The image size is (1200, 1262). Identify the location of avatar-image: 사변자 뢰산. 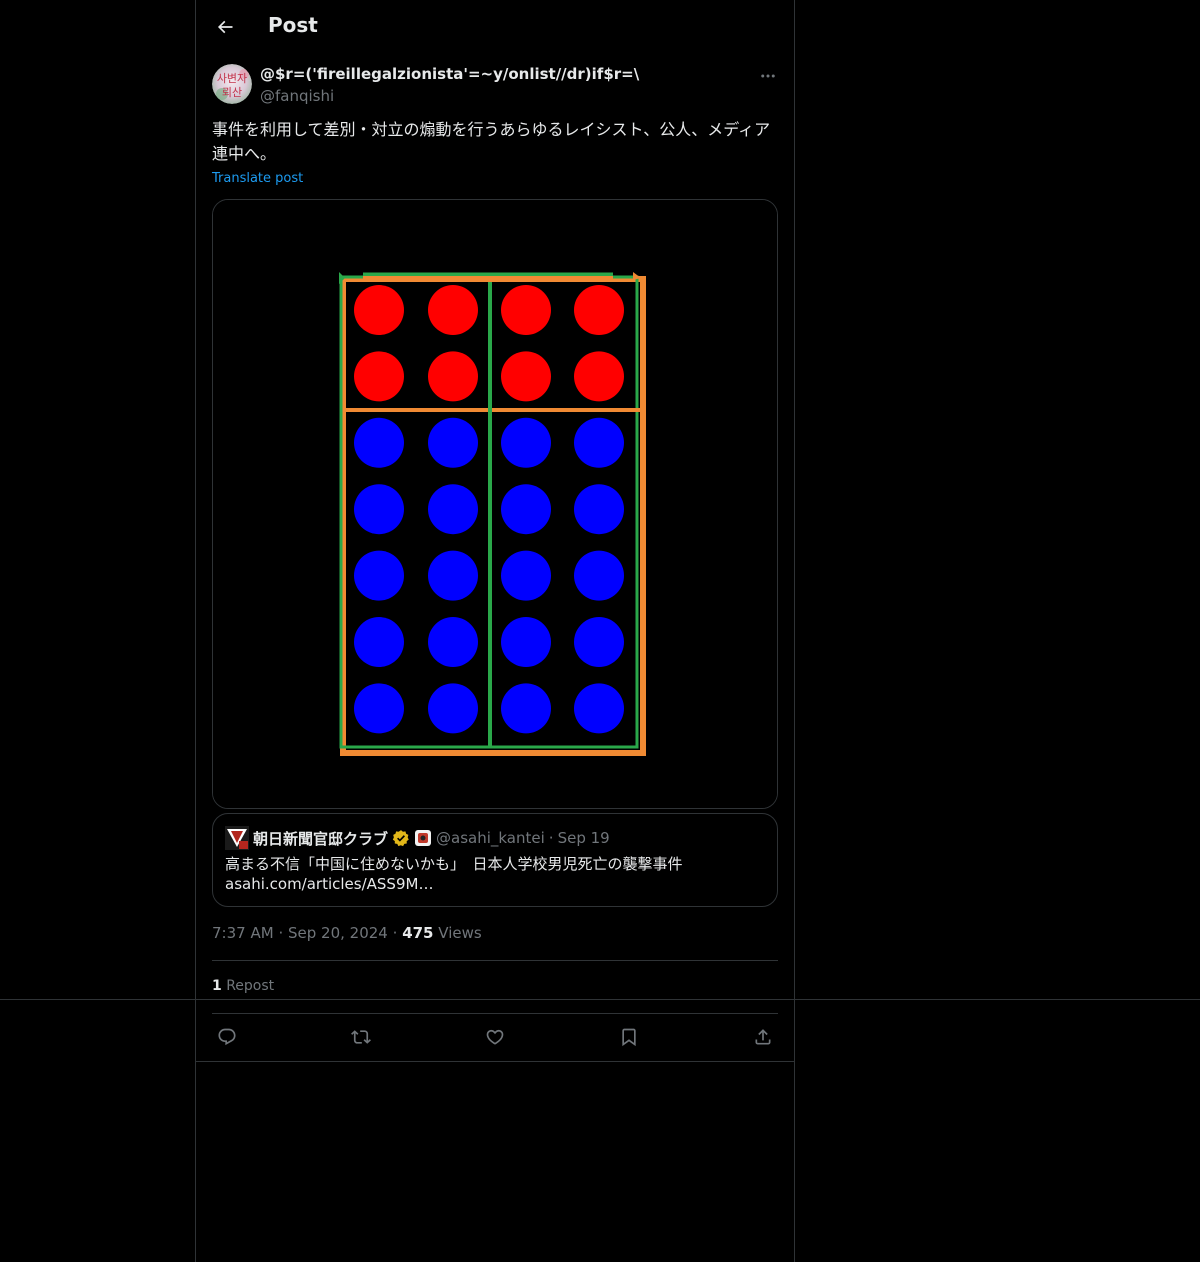
(232, 84).